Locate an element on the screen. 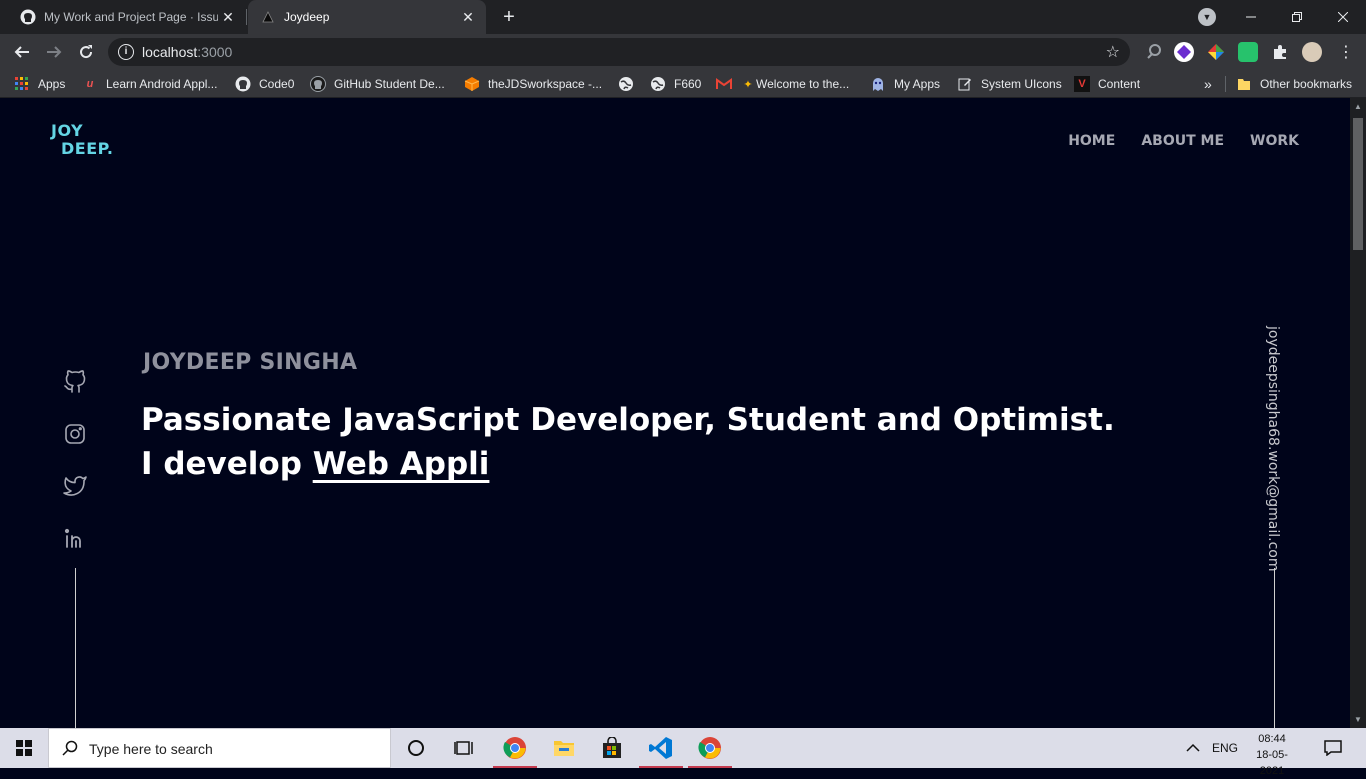 This screenshot has width=1366, height=779. browser-toolbar: i localhost:3000 ☆ ⋮ is located at coordinates (683, 52).